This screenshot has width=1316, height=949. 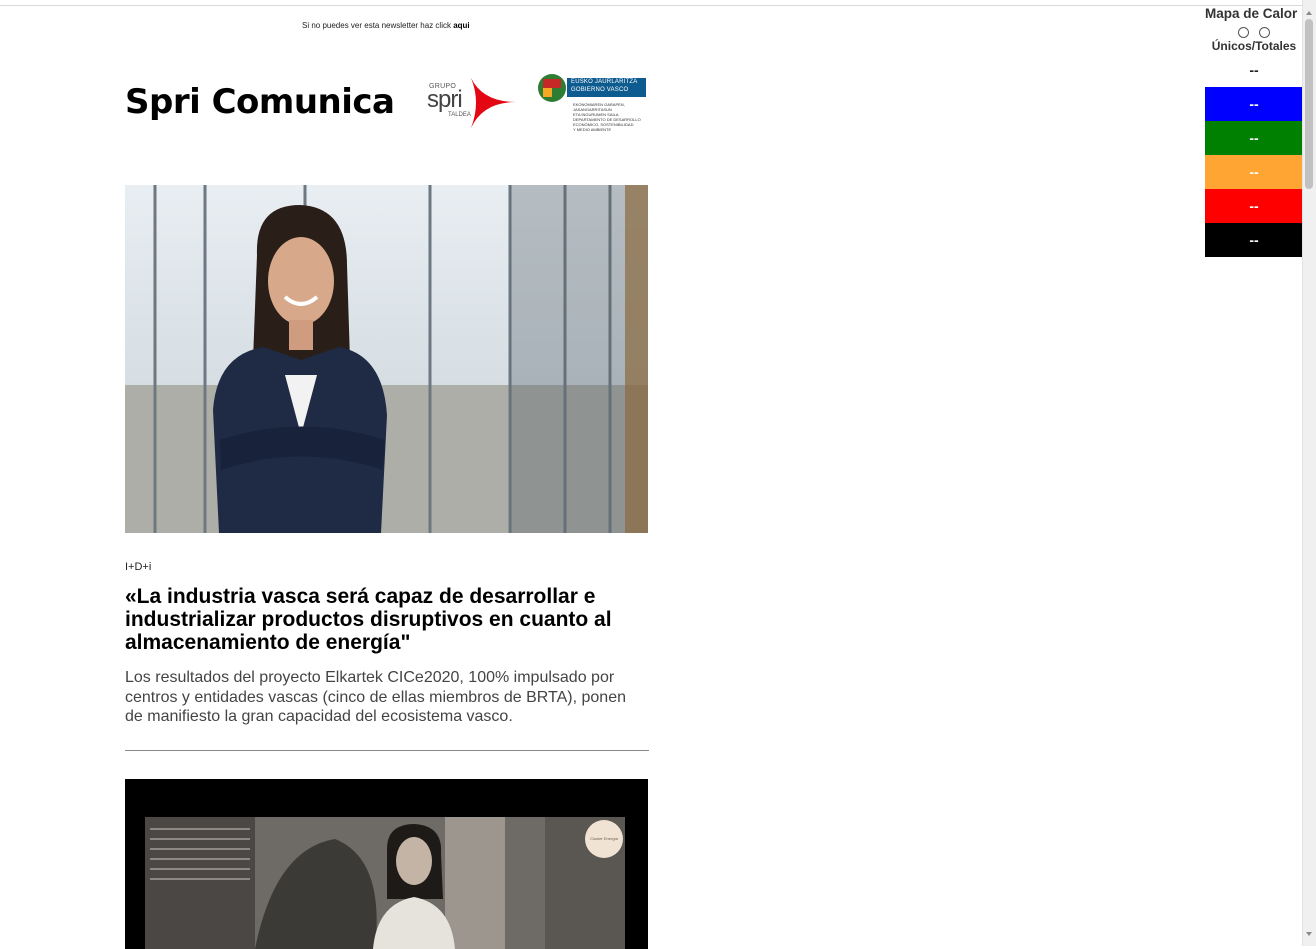 I want to click on video-badge-text: Cluster Energía, so click(x=604, y=838).